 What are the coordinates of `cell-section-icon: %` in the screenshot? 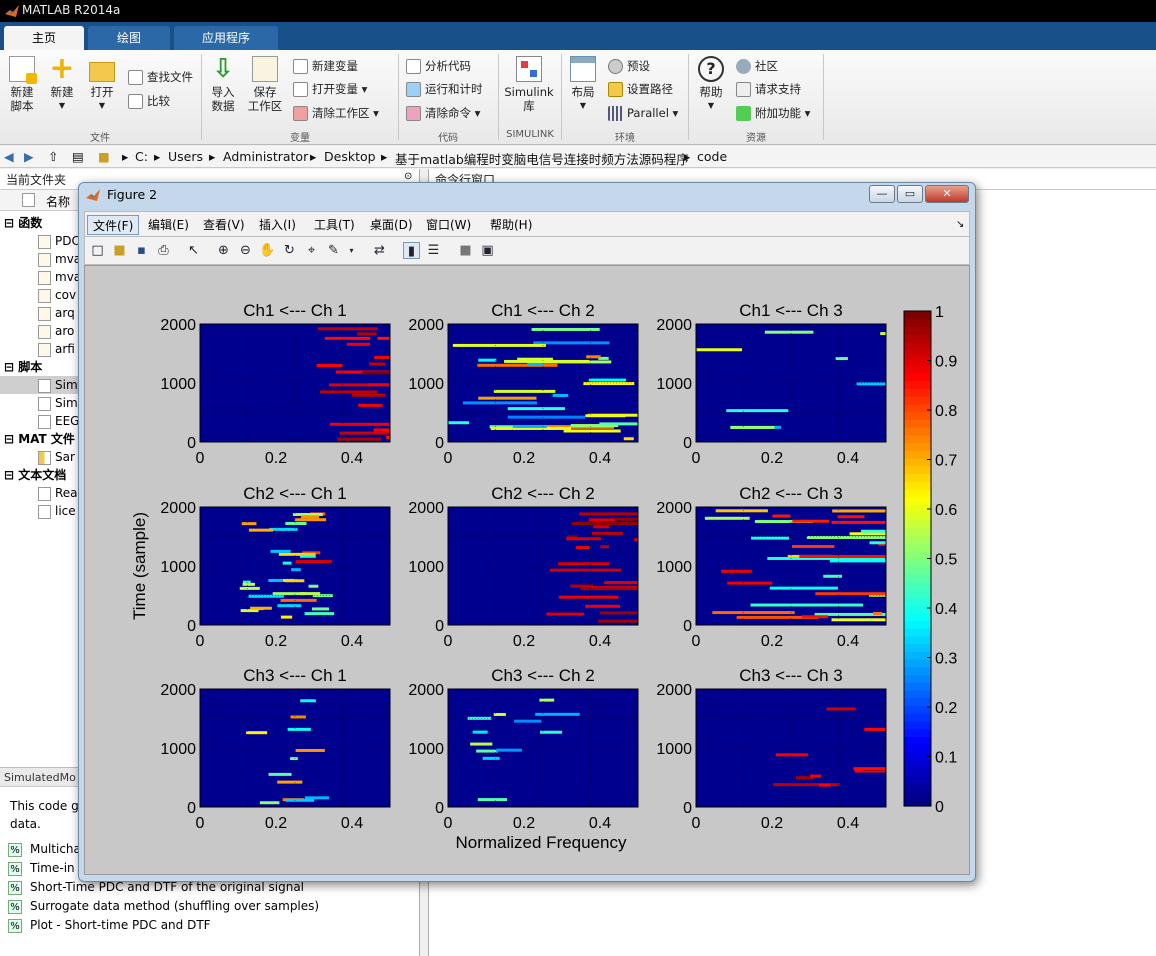 It's located at (15, 849).